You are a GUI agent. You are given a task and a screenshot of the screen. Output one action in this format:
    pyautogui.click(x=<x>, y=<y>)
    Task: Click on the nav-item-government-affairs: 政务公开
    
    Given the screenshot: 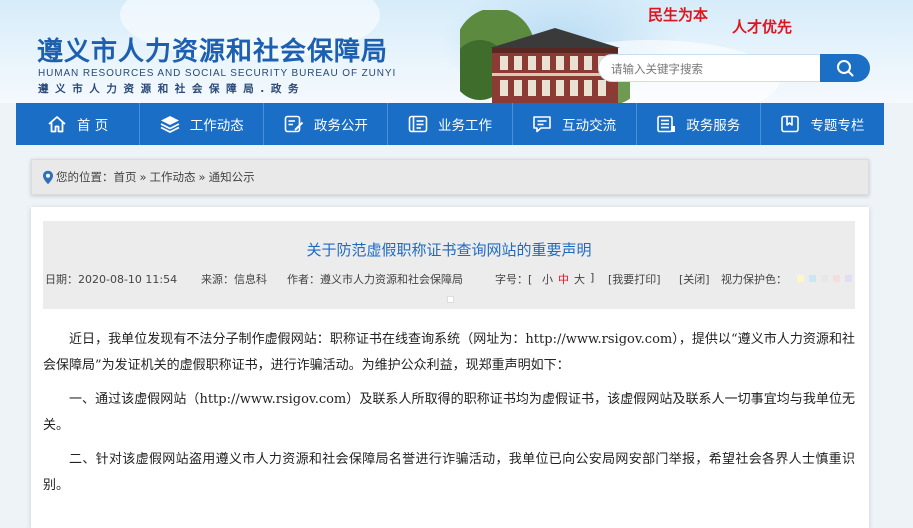 What is the action you would take?
    pyautogui.click(x=326, y=124)
    